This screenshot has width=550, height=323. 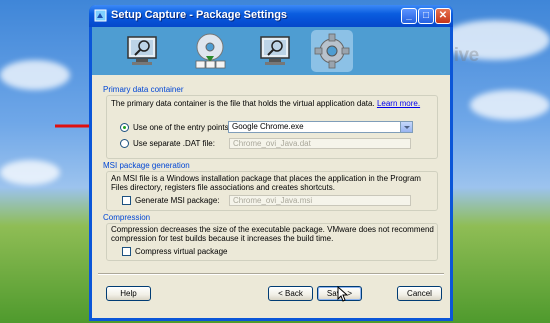 What do you see at coordinates (126, 200) in the screenshot?
I see `generate-msi-checkbox` at bounding box center [126, 200].